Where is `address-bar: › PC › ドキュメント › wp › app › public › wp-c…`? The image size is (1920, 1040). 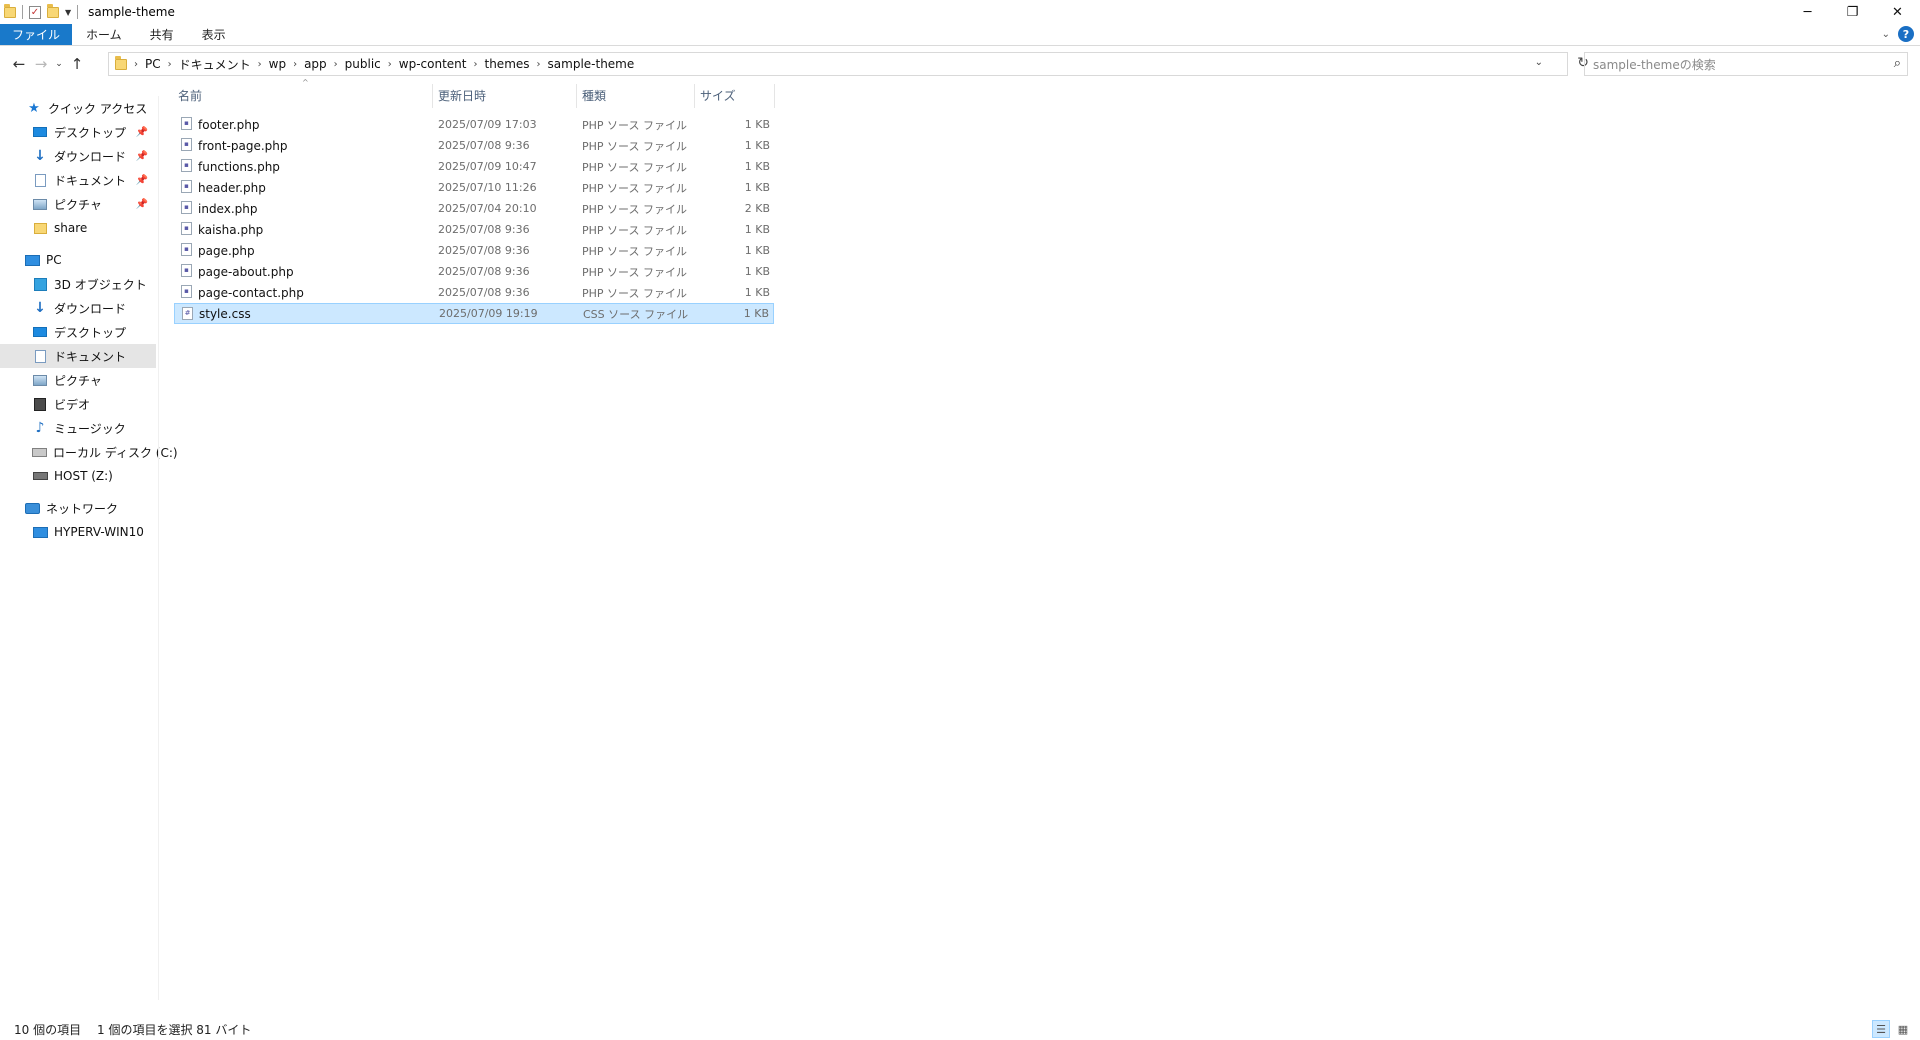 address-bar: › PC › ドキュメント › wp › app › public › wp-c… is located at coordinates (848, 64).